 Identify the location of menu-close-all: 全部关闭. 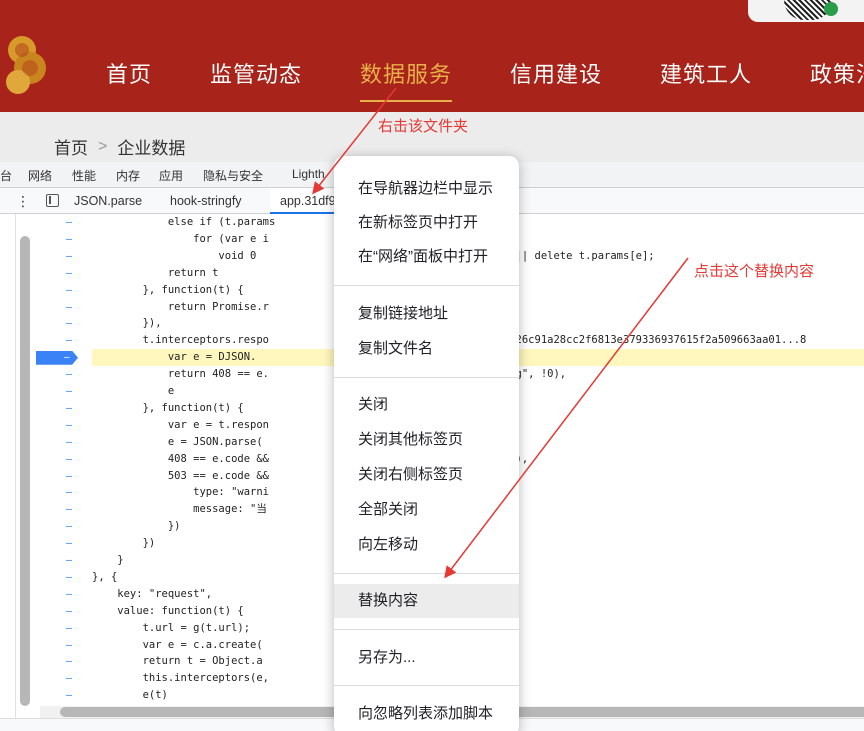
(426, 510).